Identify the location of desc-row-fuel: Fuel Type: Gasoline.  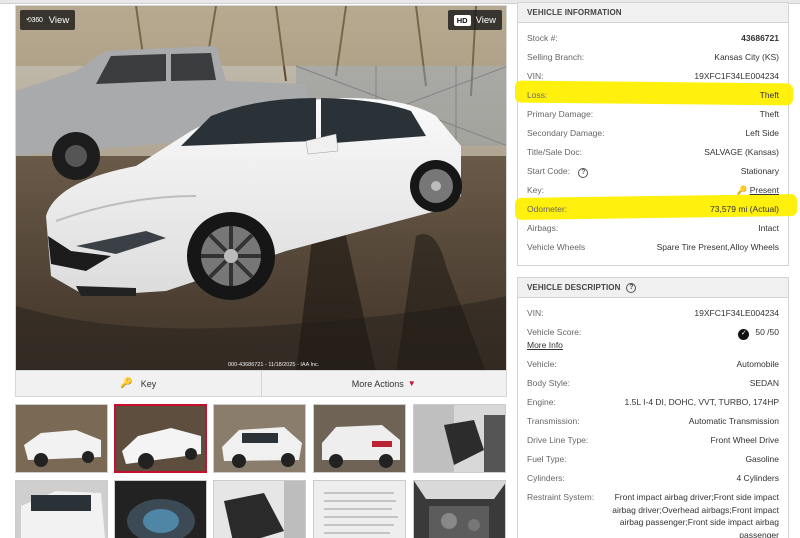
(653, 459).